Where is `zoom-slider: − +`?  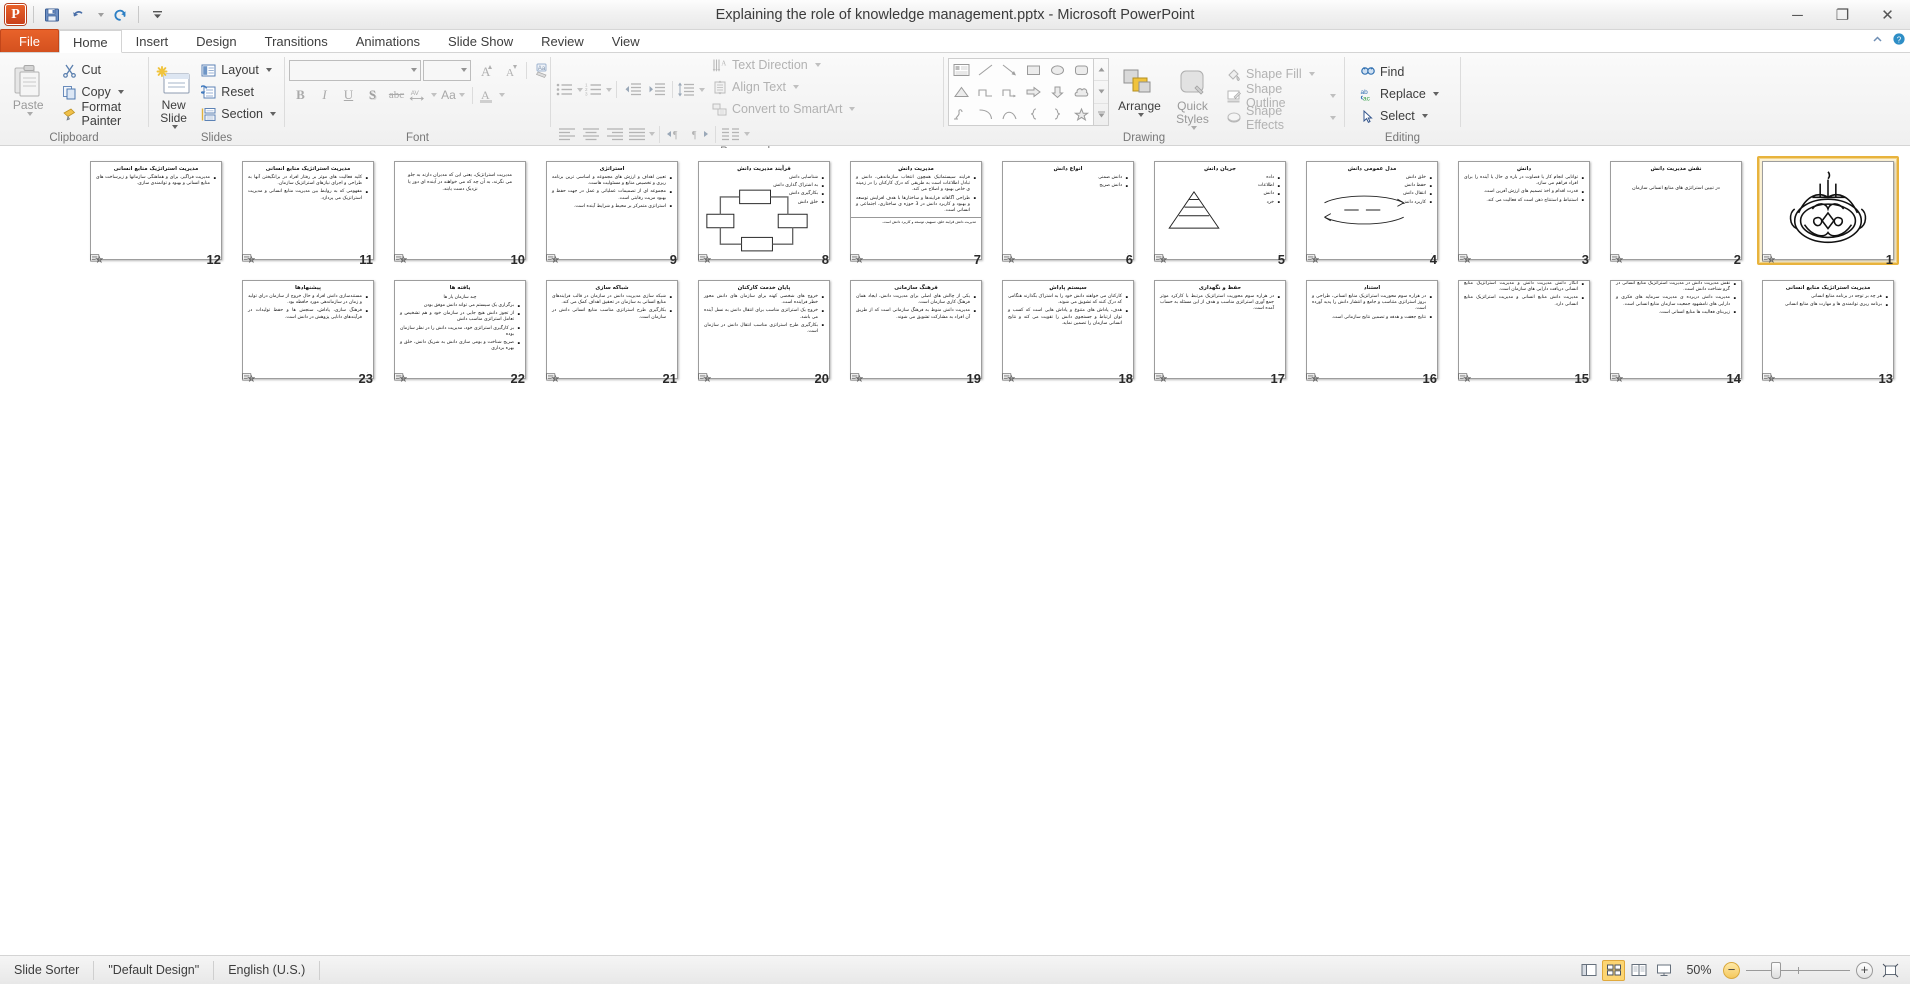
zoom-slider: − + is located at coordinates (1798, 970).